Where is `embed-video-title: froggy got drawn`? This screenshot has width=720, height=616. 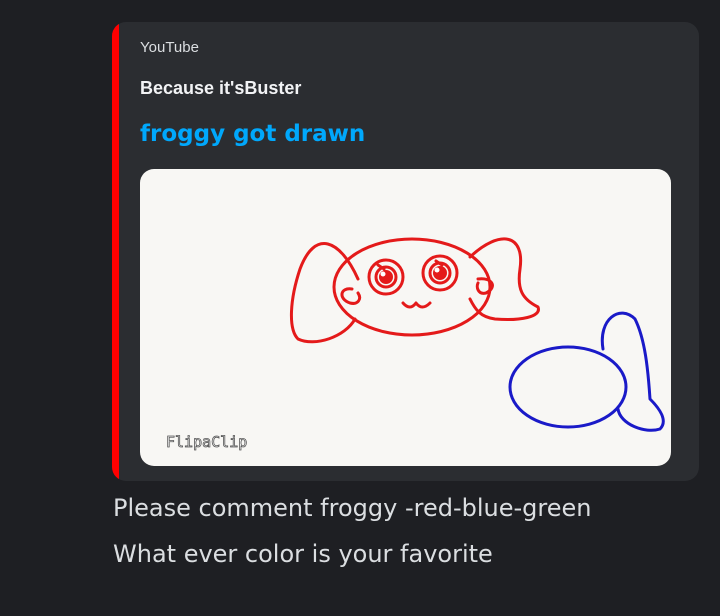 embed-video-title: froggy got drawn is located at coordinates (252, 134).